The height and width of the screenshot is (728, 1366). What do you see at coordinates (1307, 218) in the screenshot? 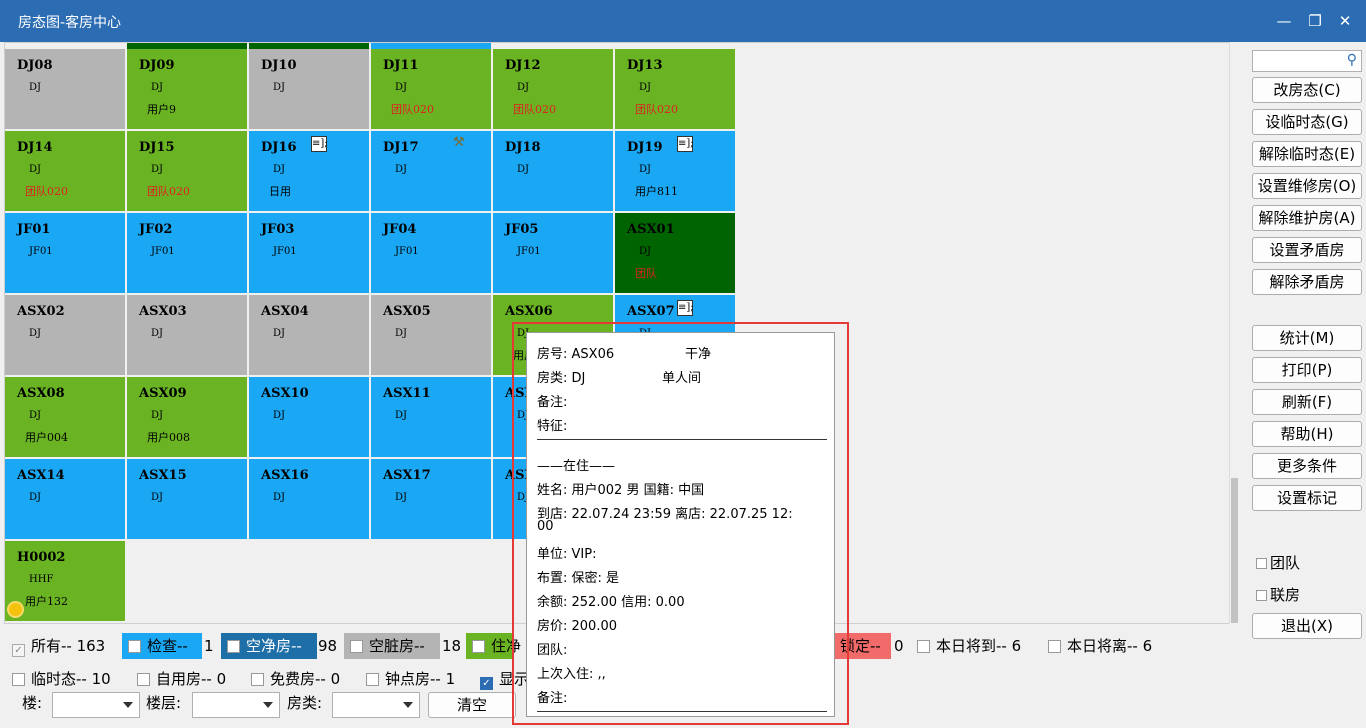
I see `toolbar-button: 解除维护房(A)` at bounding box center [1307, 218].